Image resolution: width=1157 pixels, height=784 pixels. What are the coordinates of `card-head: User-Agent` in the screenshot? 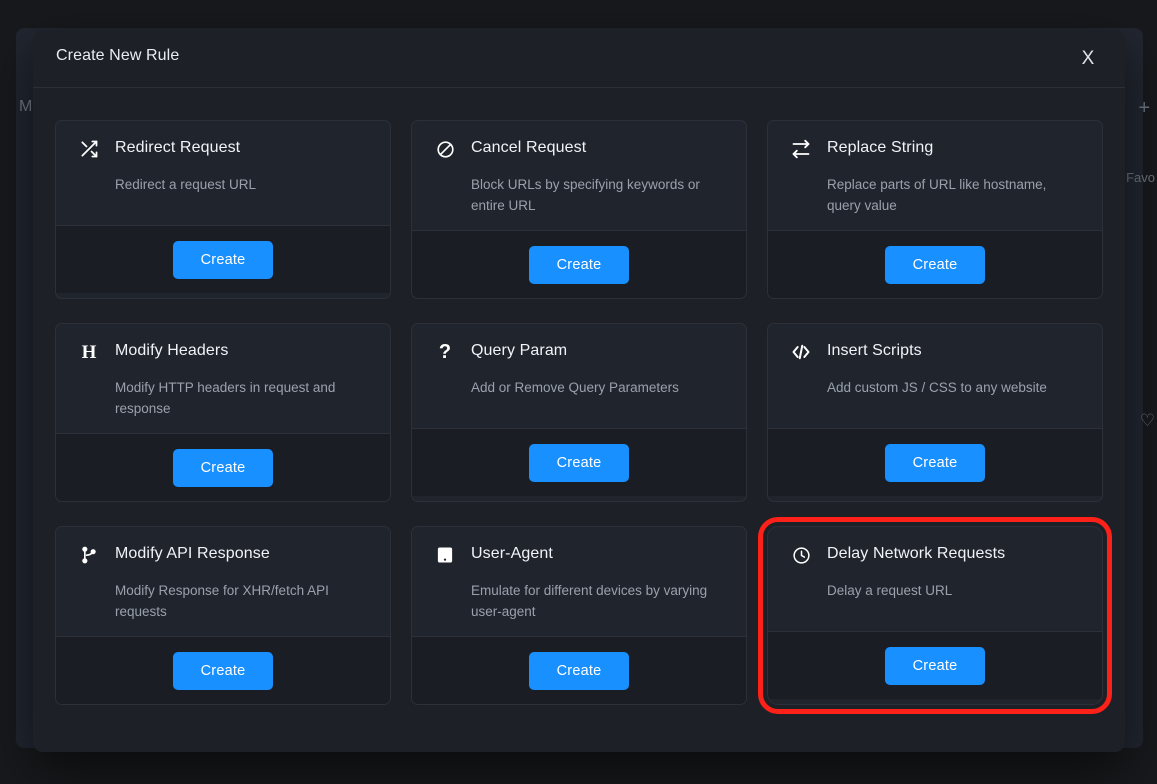 It's located at (579, 554).